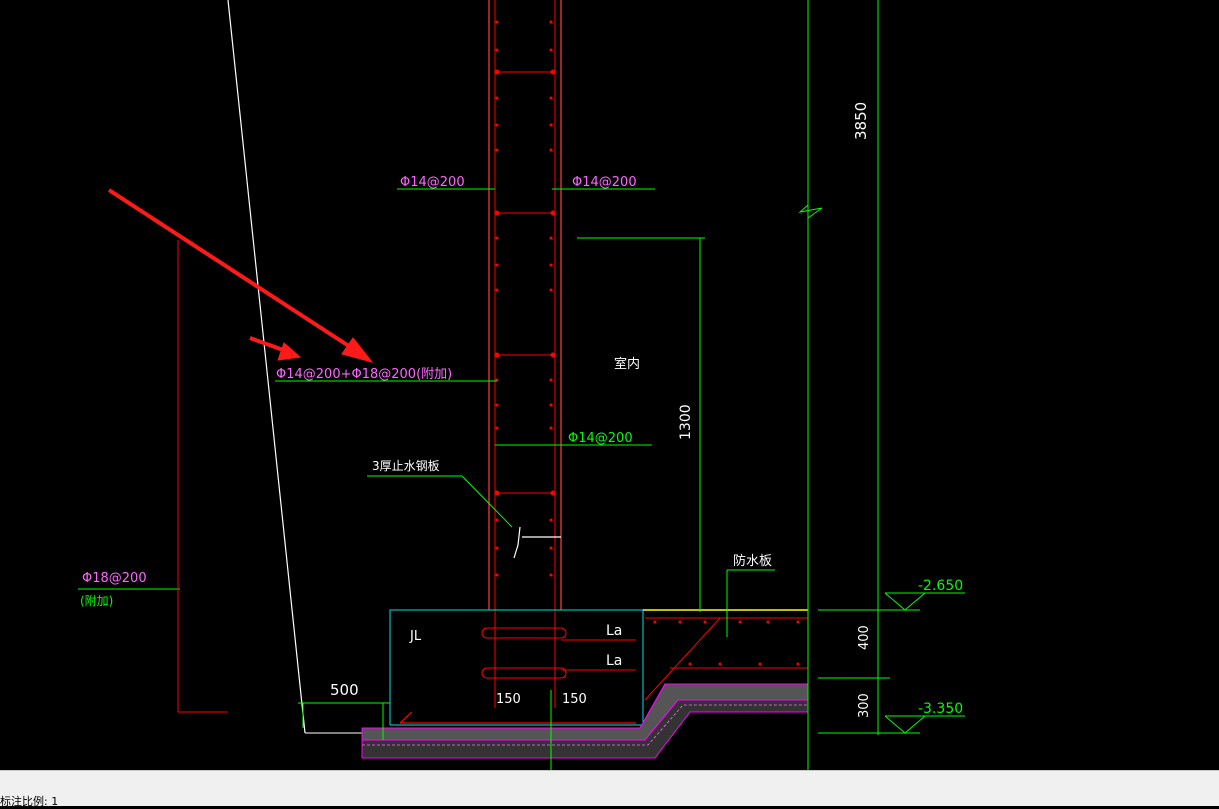  Describe the element at coordinates (415, 636) in the screenshot. I see `label-beam: JL` at that location.